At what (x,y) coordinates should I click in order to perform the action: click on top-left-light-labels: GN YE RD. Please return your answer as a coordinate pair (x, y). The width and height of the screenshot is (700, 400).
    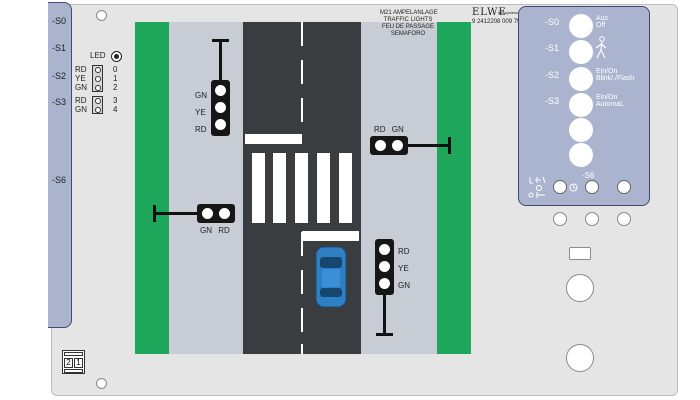
    Looking at the image, I should click on (201, 112).